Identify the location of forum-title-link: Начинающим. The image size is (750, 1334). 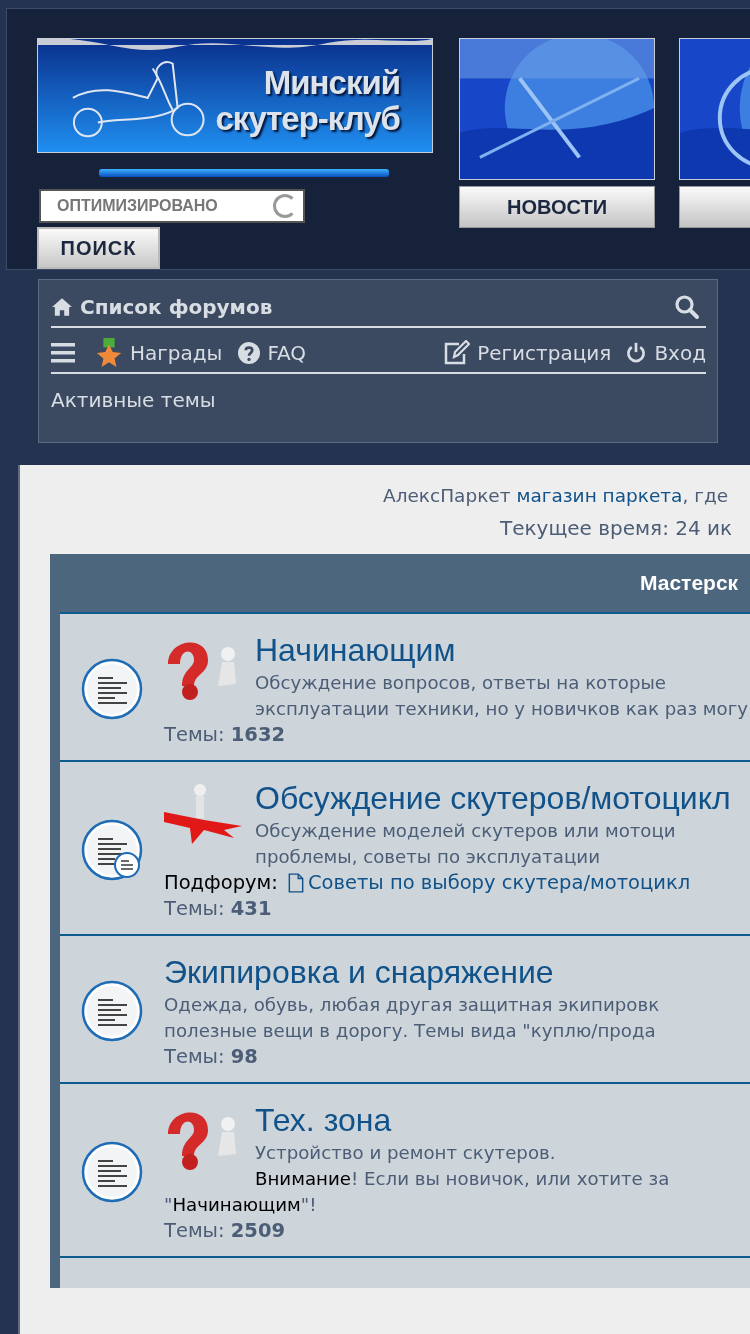
(457, 650).